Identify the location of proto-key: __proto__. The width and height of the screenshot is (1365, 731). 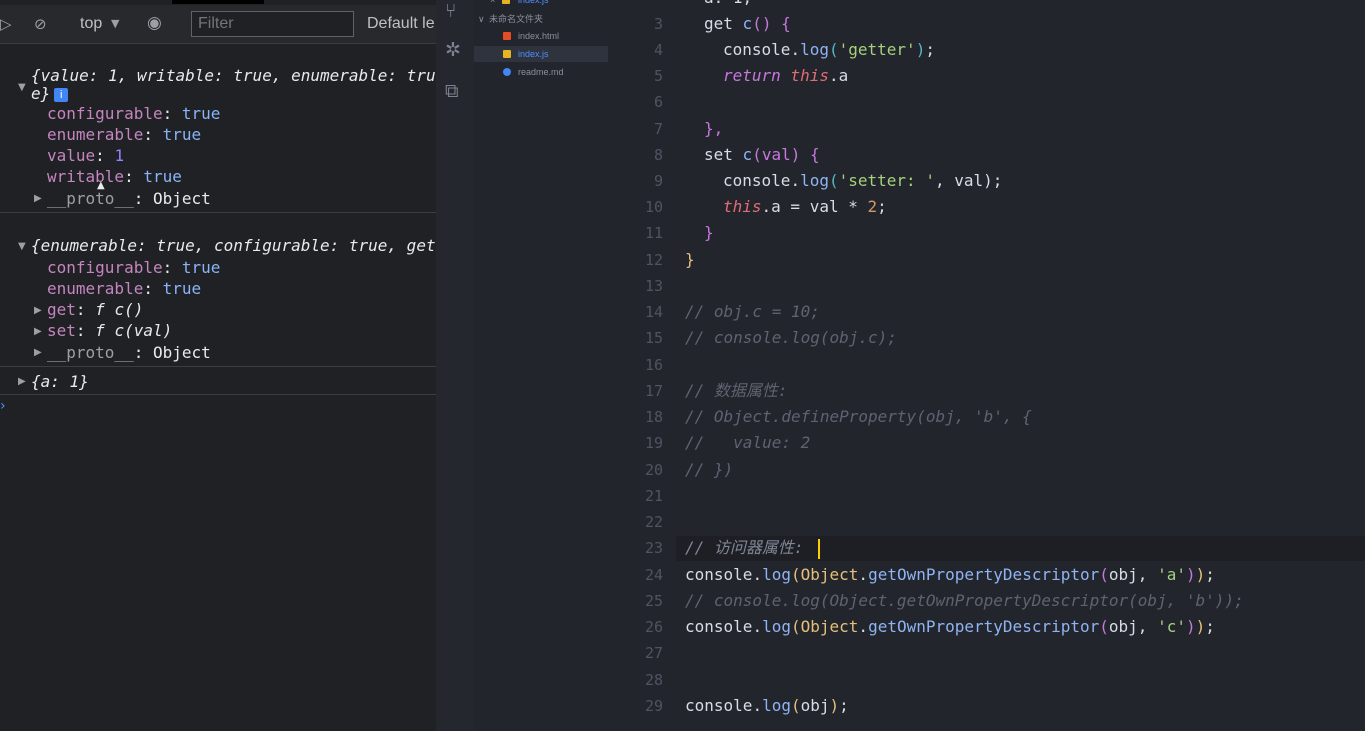
(90, 352).